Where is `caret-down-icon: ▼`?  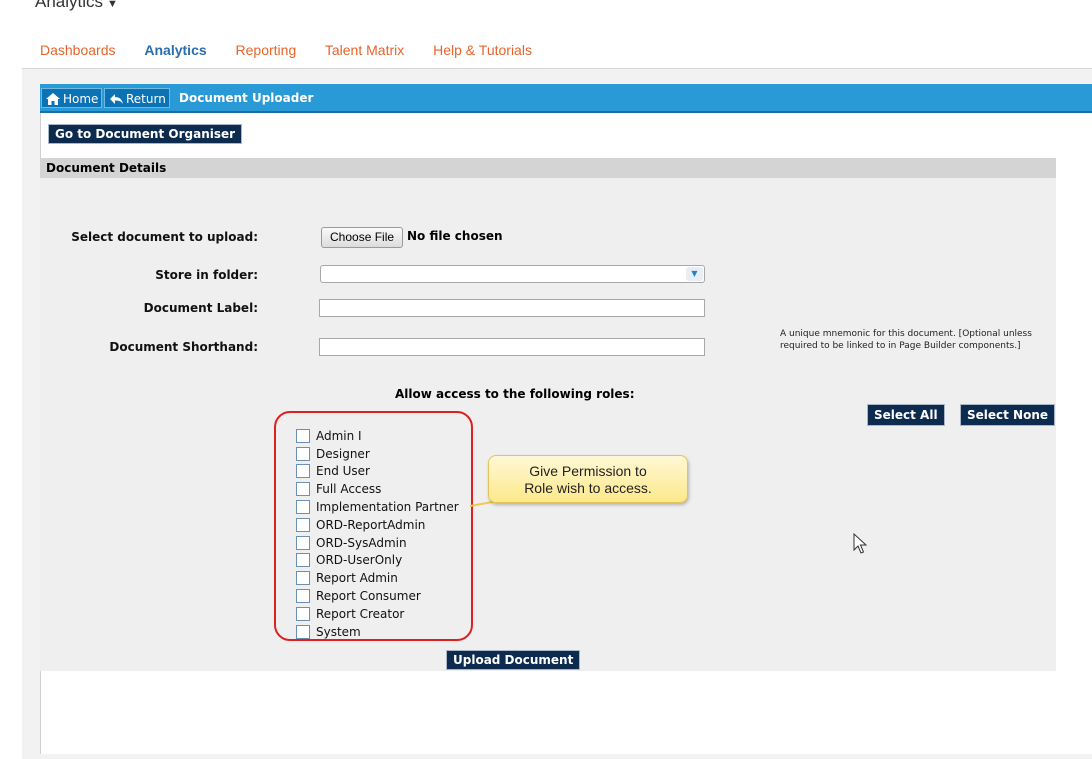
caret-down-icon: ▼ is located at coordinates (112, 5).